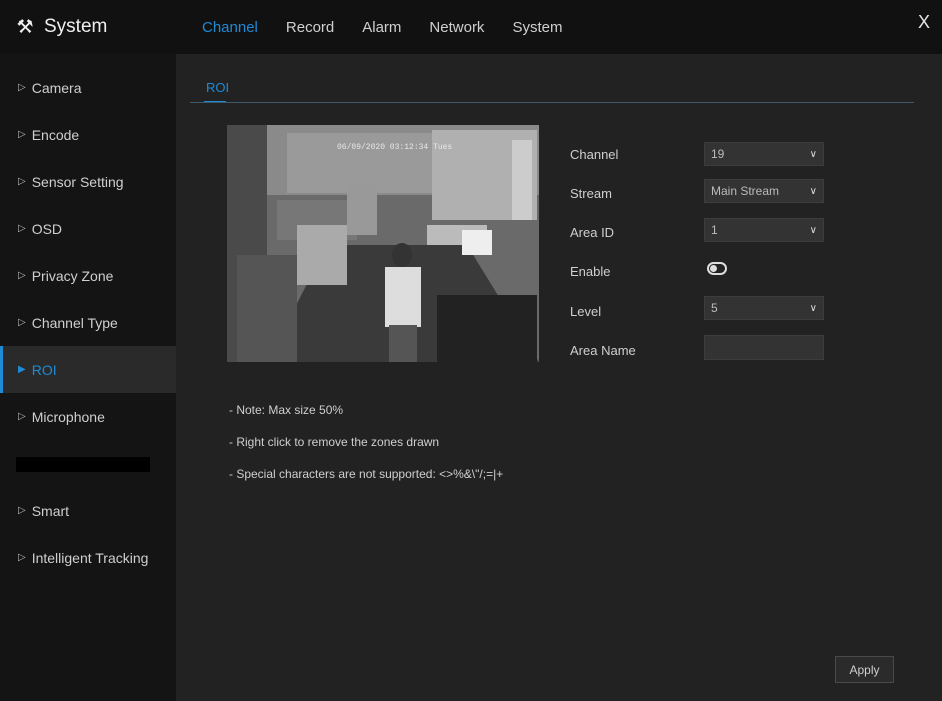 This screenshot has height=701, width=942. What do you see at coordinates (76, 26) in the screenshot?
I see `app-title-label: System` at bounding box center [76, 26].